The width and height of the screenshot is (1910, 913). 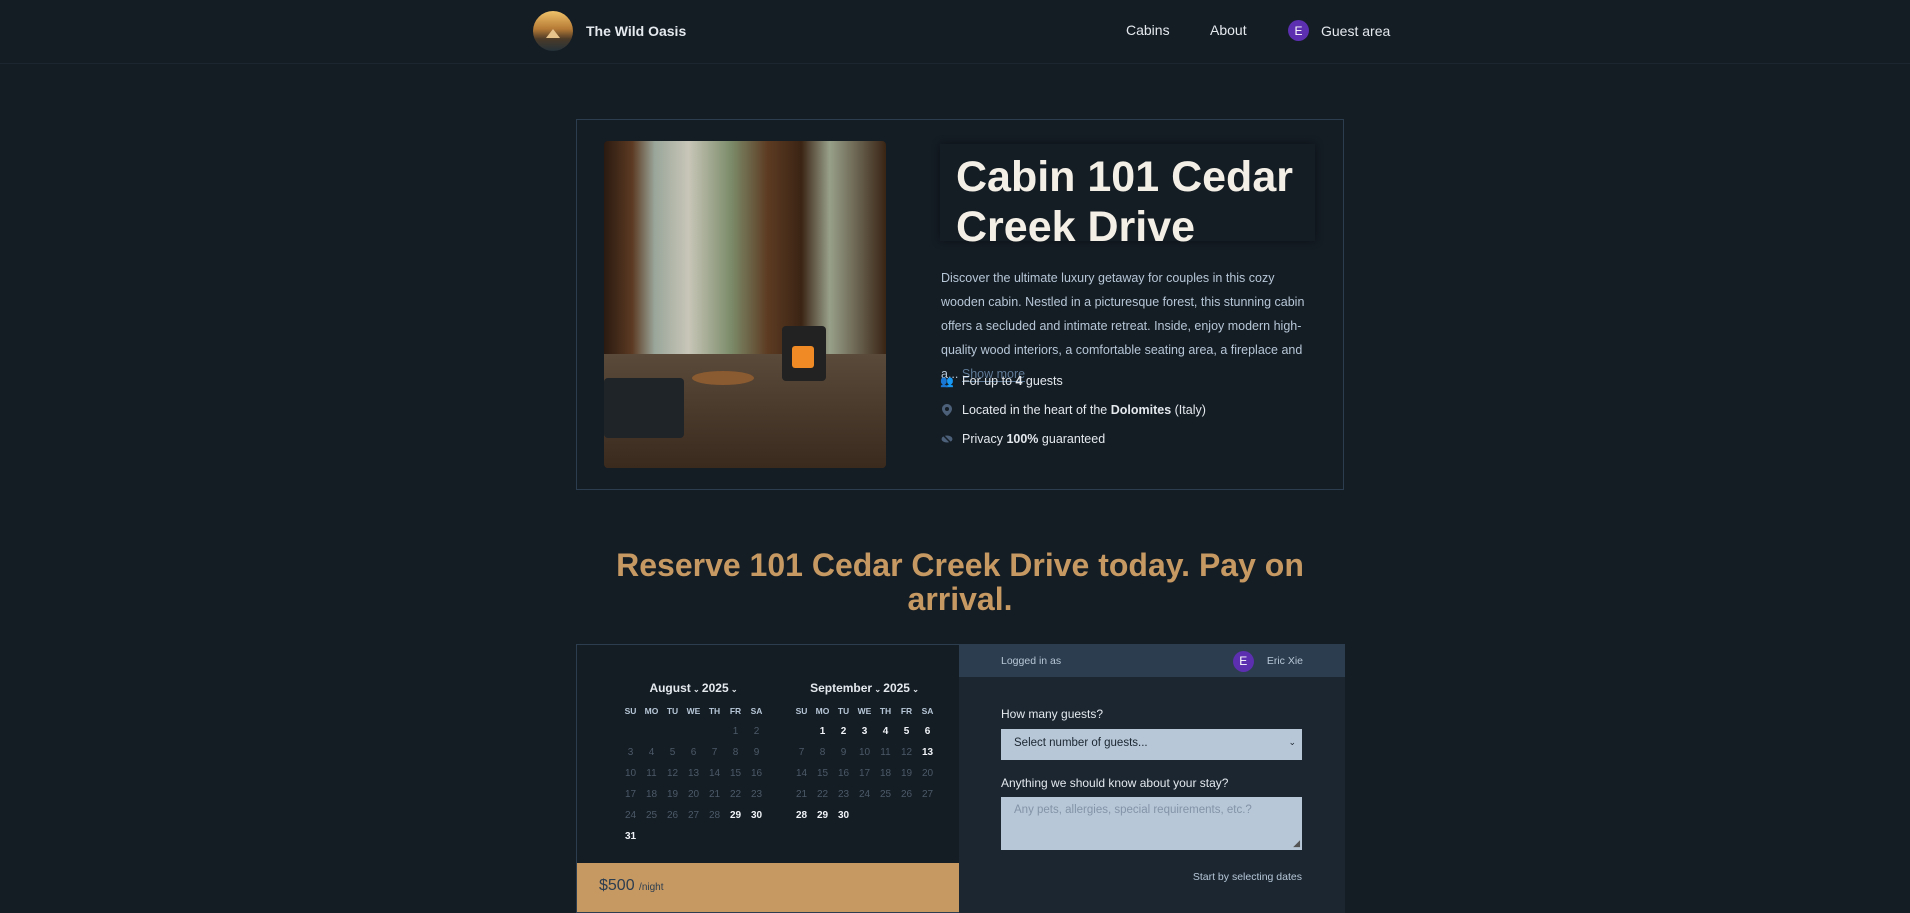 What do you see at coordinates (1124, 202) in the screenshot?
I see `cabin-title: Cabin 101 Cedar Creek Drive` at bounding box center [1124, 202].